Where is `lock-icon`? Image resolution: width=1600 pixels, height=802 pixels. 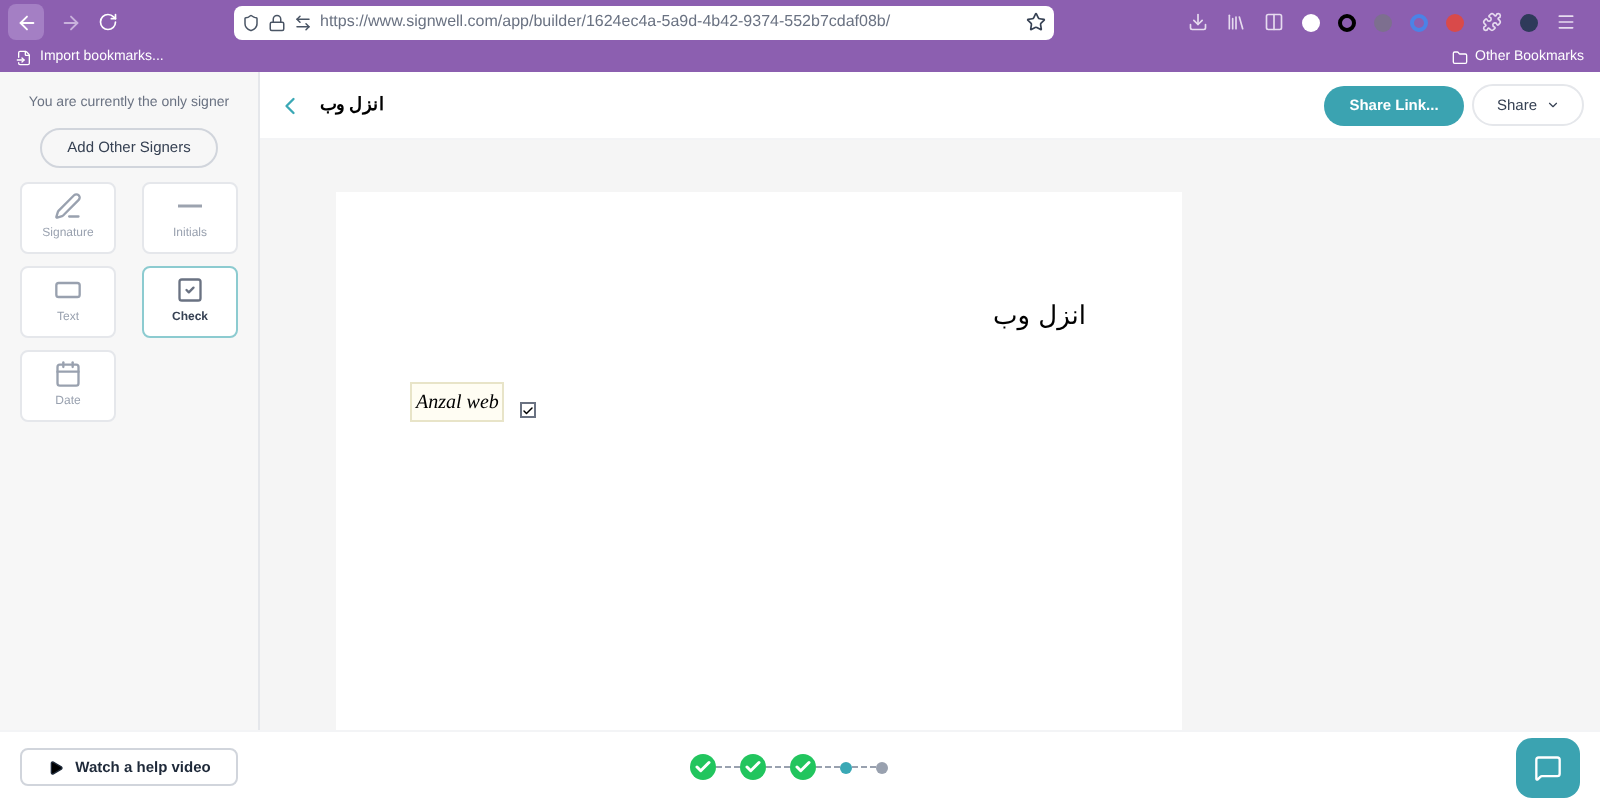
lock-icon is located at coordinates (277, 22).